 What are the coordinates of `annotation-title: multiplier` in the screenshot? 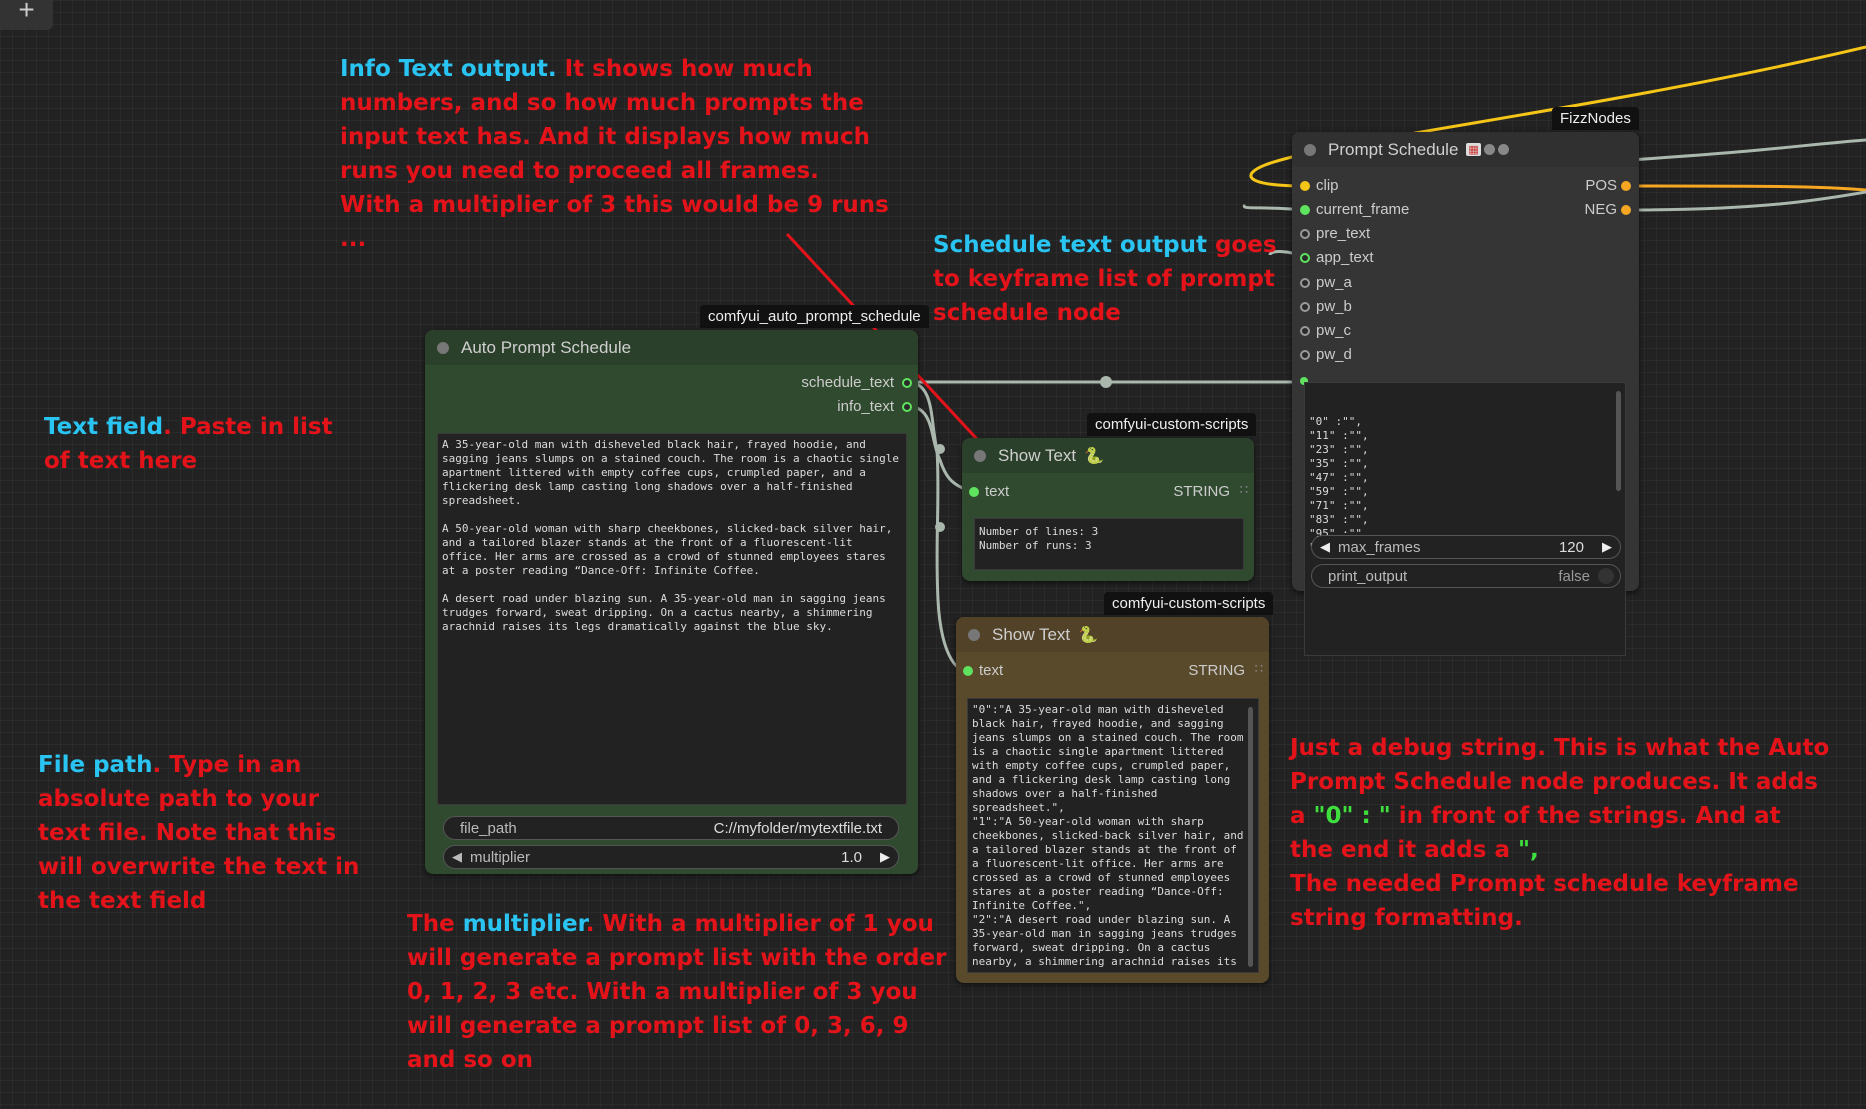 It's located at (524, 924).